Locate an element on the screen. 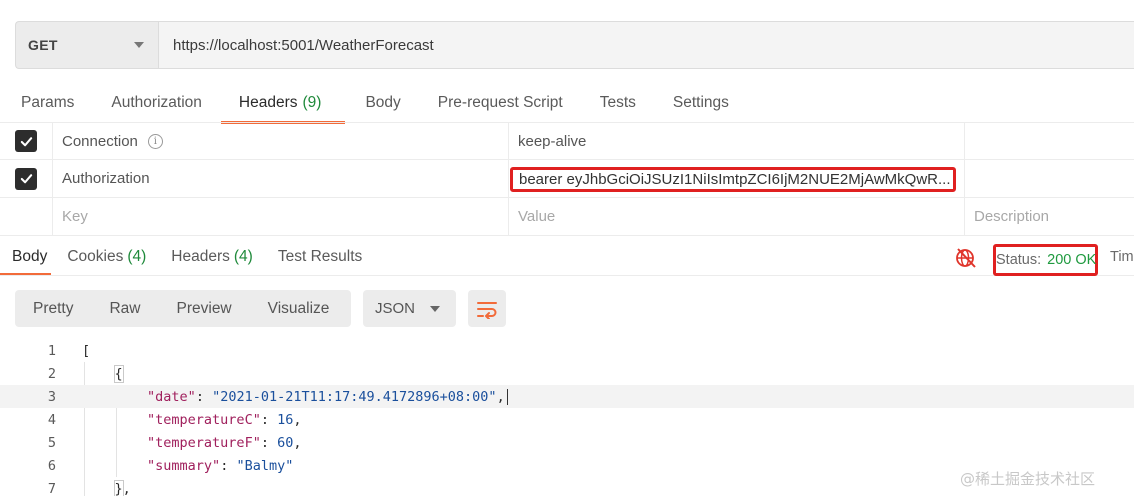  code-token: "temperatureC" is located at coordinates (204, 419).